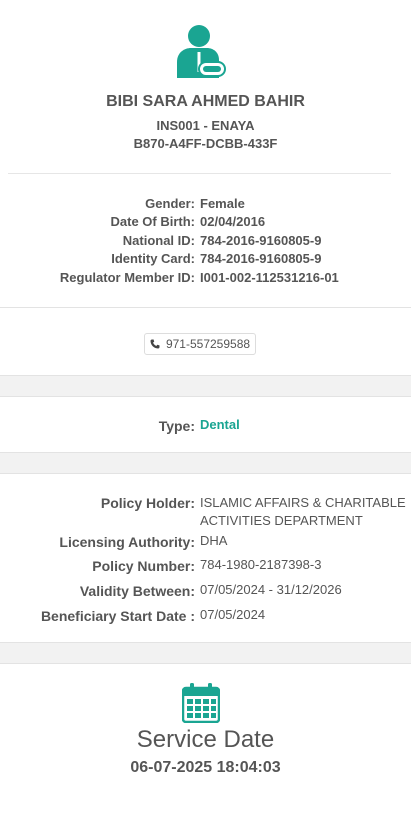  I want to click on start-date-value: 07/05/2024, so click(233, 614).